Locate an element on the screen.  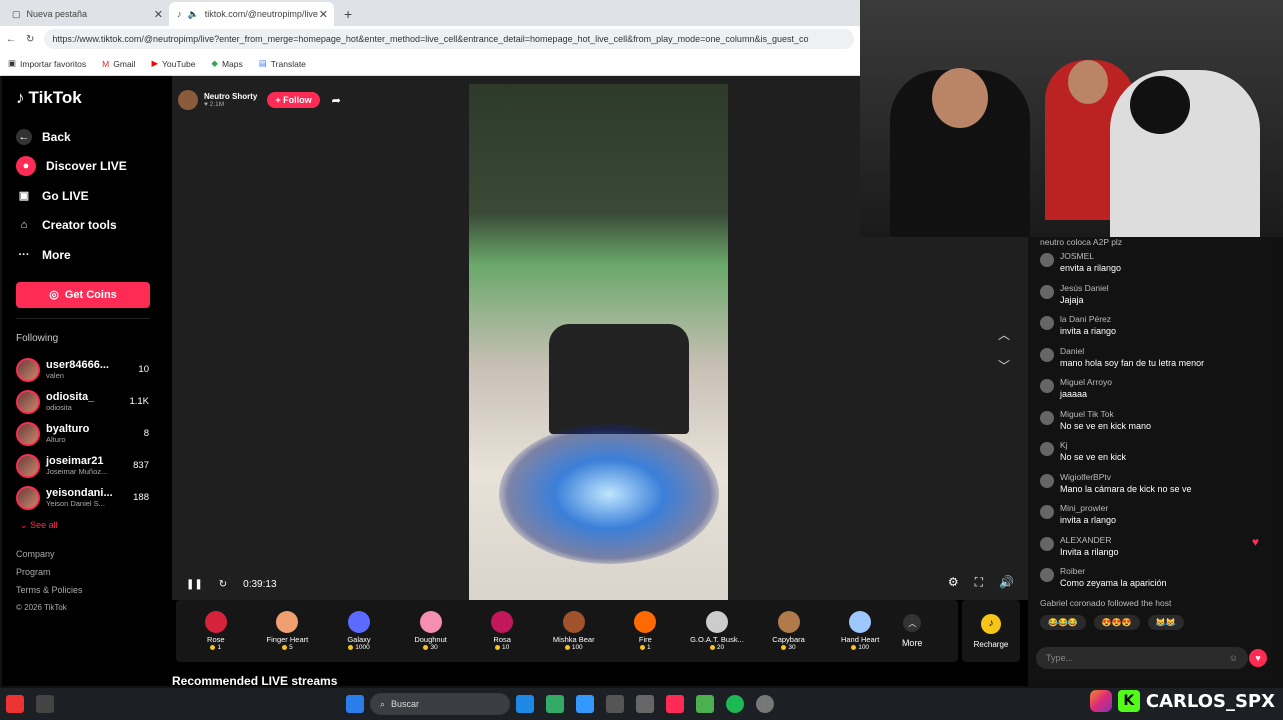
tab-new-tab: ▢ Nueva pestaña ✕ is located at coordinates (86, 14).